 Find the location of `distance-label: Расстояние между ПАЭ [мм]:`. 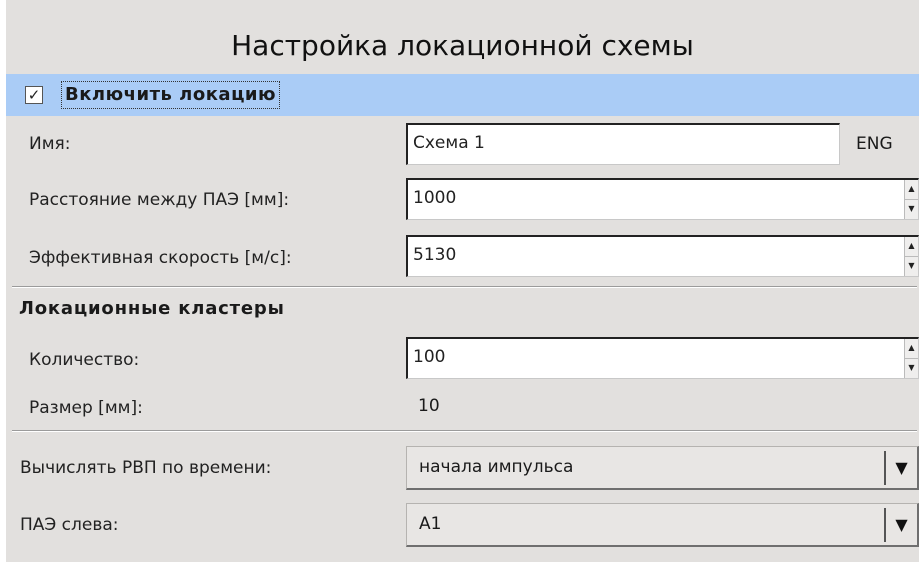

distance-label: Расстояние между ПАЭ [мм]: is located at coordinates (159, 200).